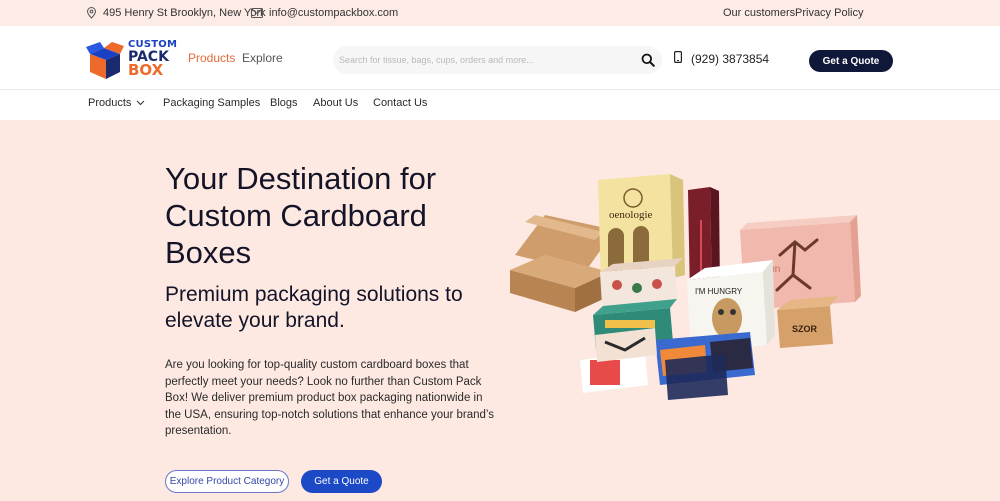  Describe the element at coordinates (105, 60) in the screenshot. I see `logo-box-icon` at that location.